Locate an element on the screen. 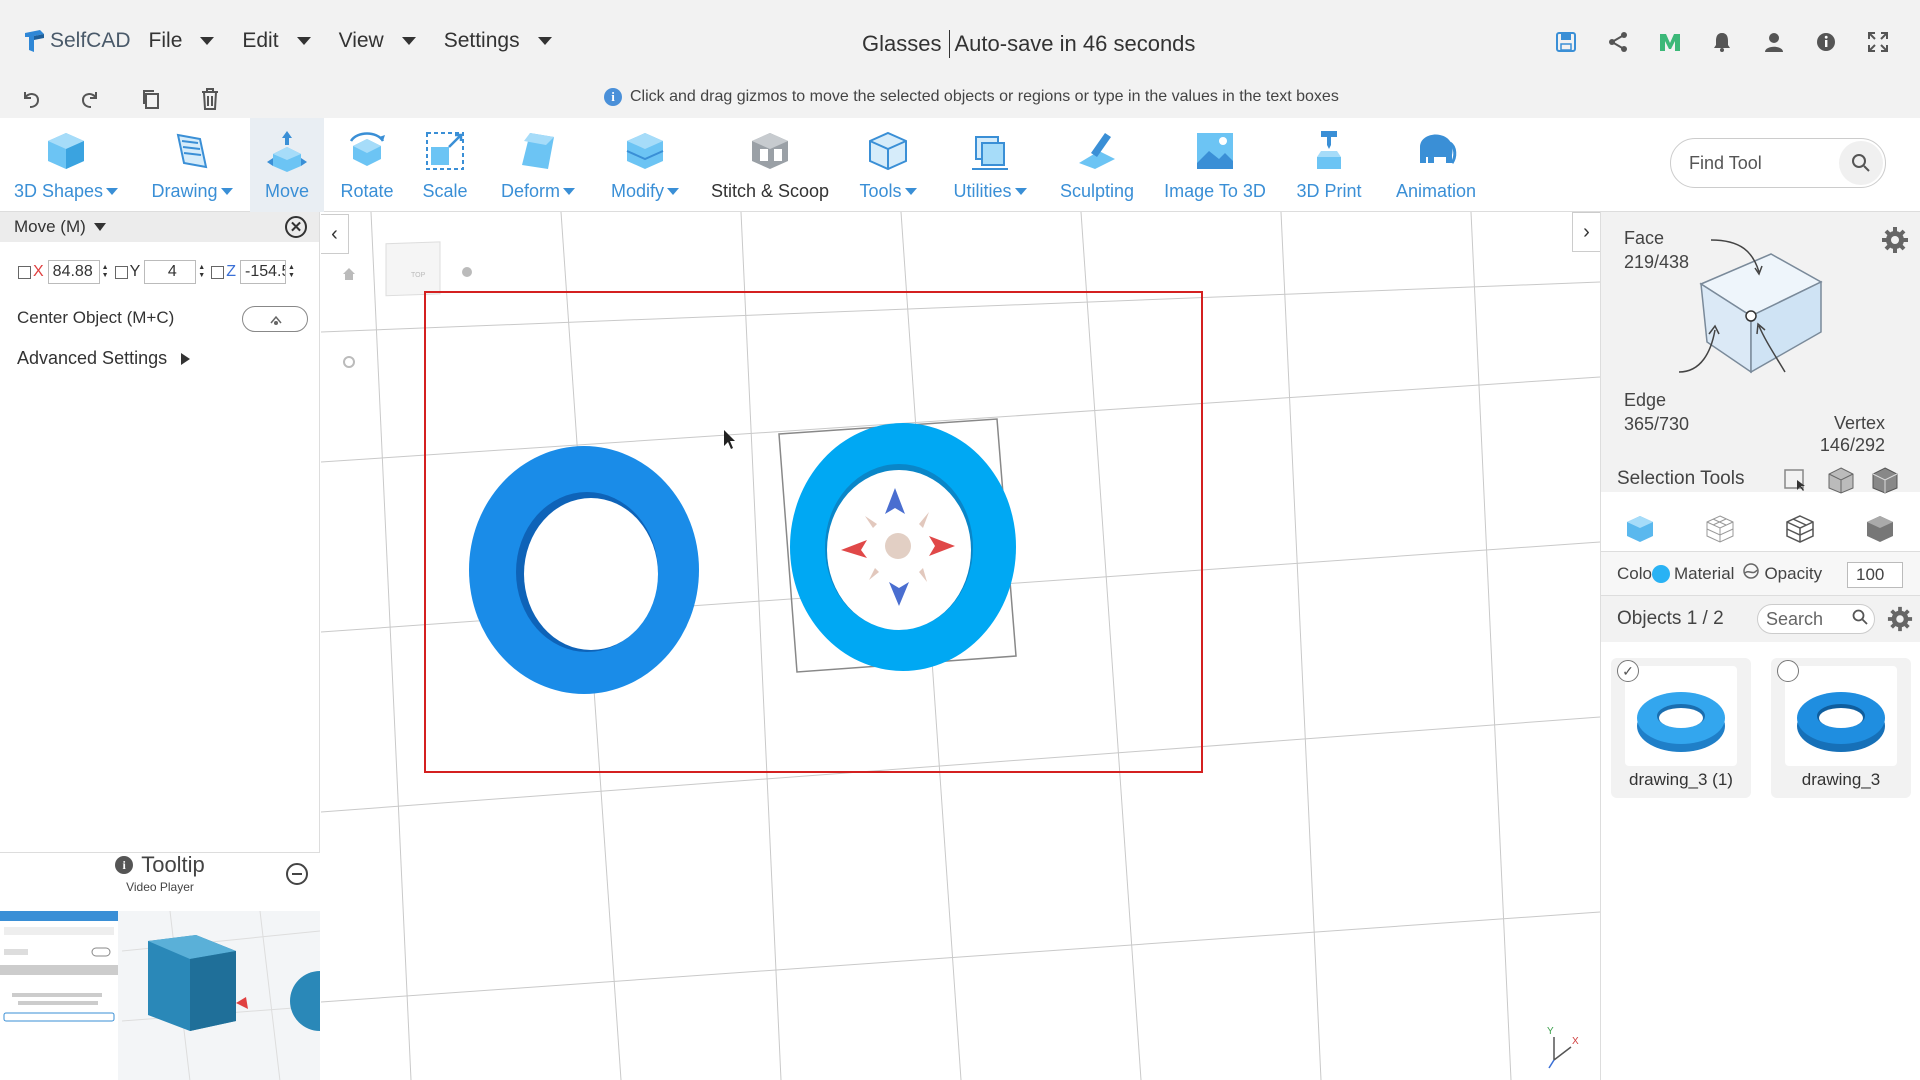 The width and height of the screenshot is (1920, 1080). z-checkbox is located at coordinates (218, 272).